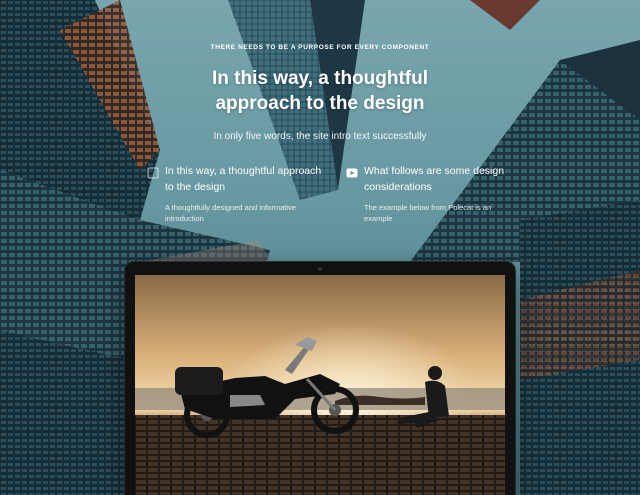 The height and width of the screenshot is (495, 640). I want to click on square-outline-icon, so click(153, 172).